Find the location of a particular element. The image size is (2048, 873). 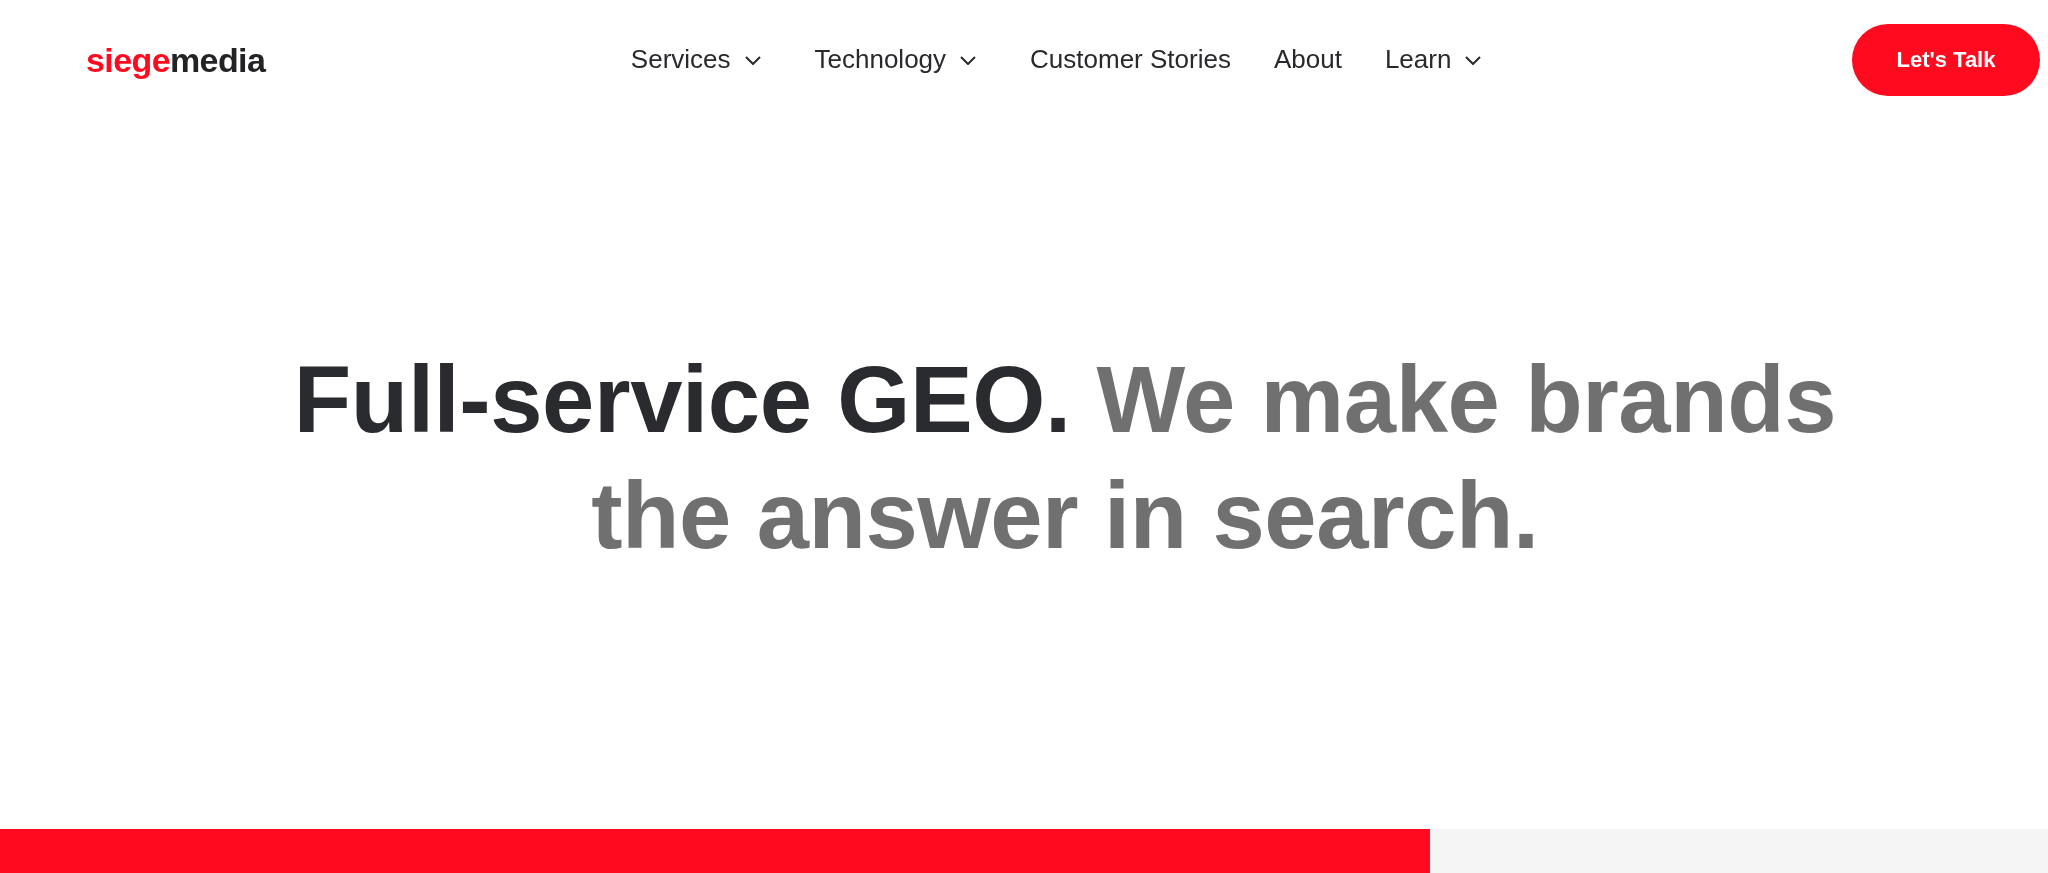

nav-menu-link: Services is located at coordinates (695, 60).